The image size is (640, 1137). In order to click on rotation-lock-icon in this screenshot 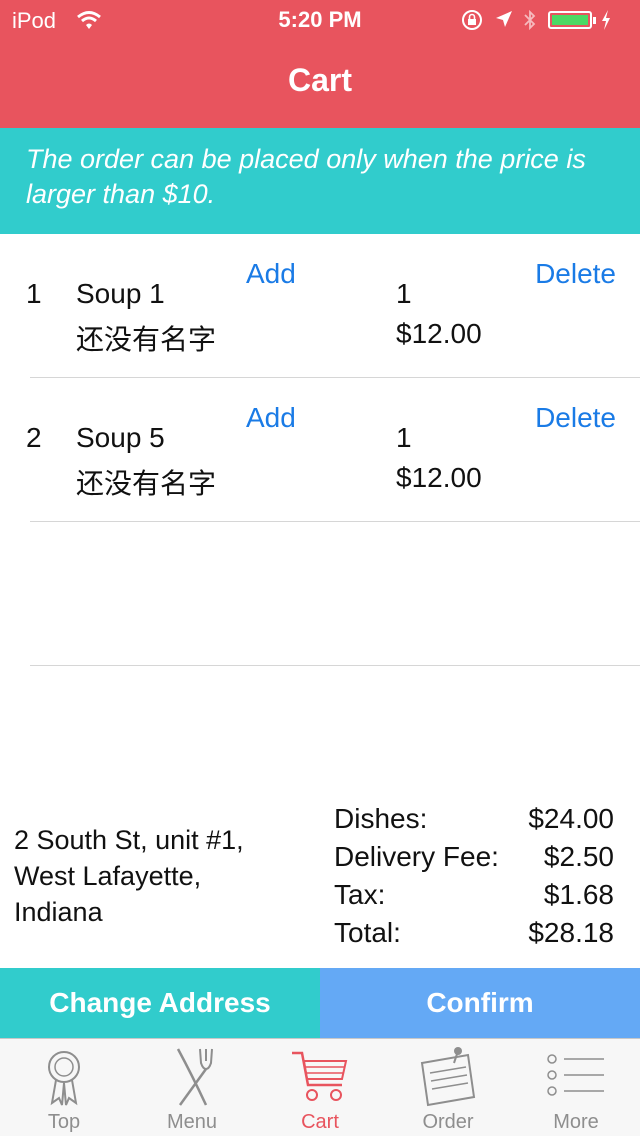, I will do `click(472, 20)`.